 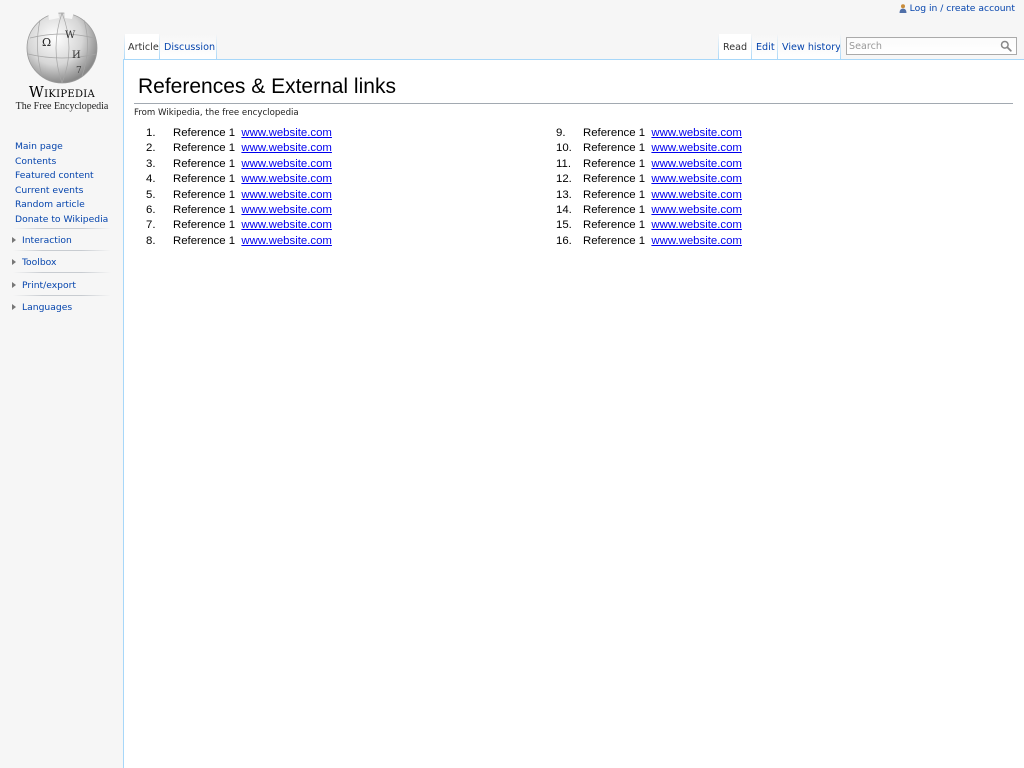 What do you see at coordinates (649, 148) in the screenshot?
I see `list-item: 10. Reference 1 www.website.com` at bounding box center [649, 148].